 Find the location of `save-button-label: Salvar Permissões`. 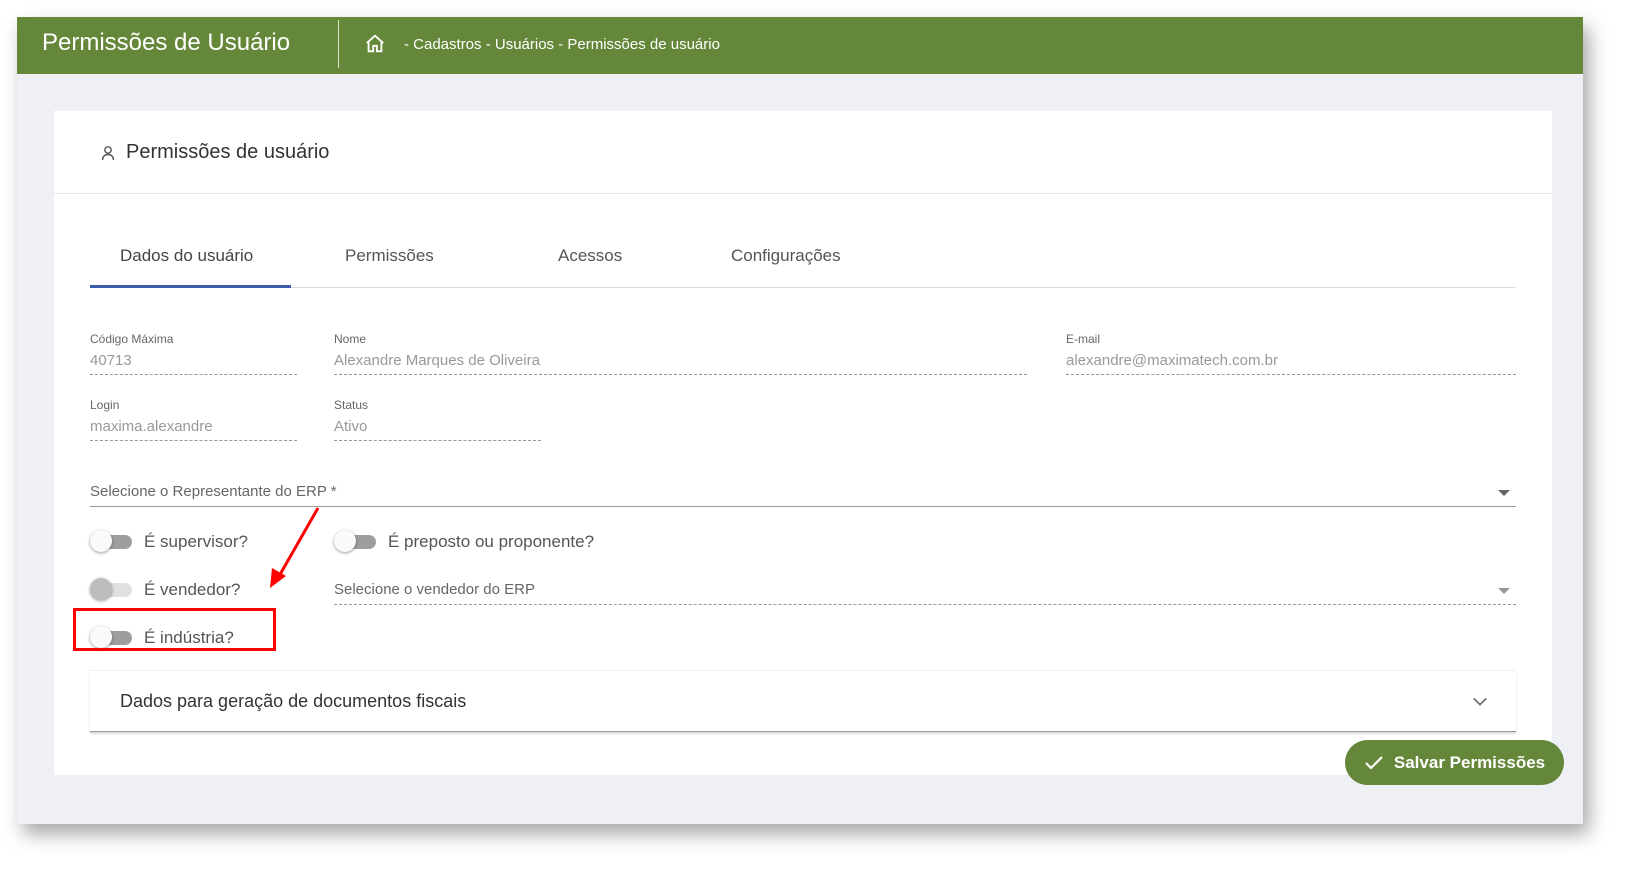

save-button-label: Salvar Permissões is located at coordinates (1469, 762).